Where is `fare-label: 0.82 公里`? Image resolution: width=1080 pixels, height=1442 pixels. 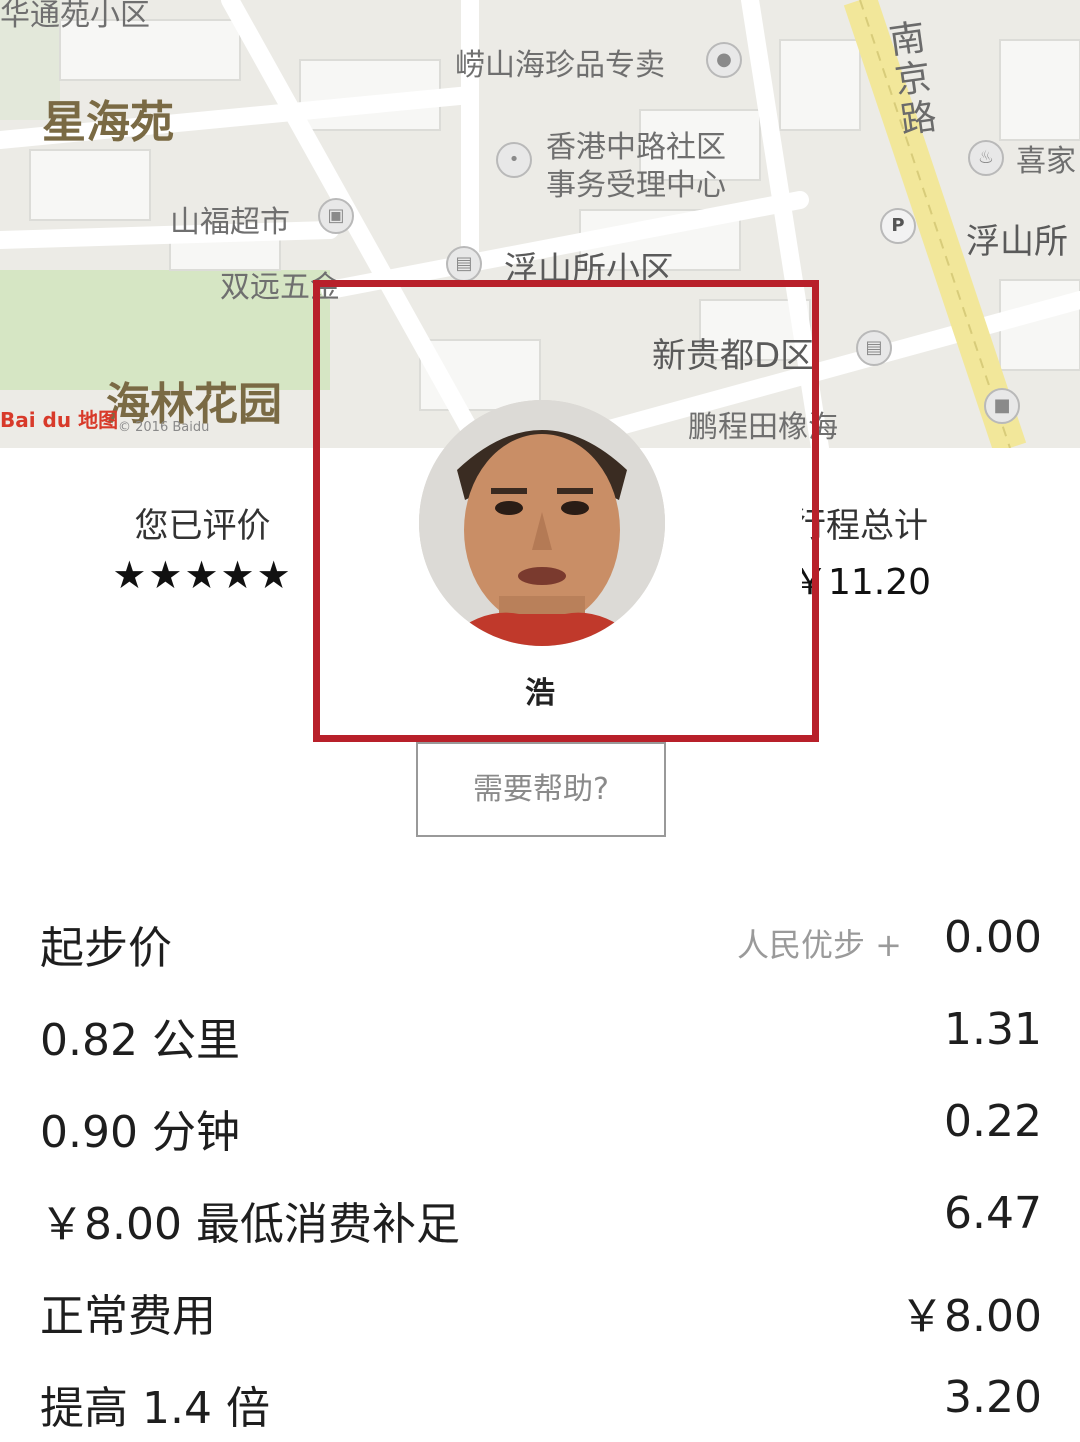
fare-label: 0.82 公里 is located at coordinates (140, 1040).